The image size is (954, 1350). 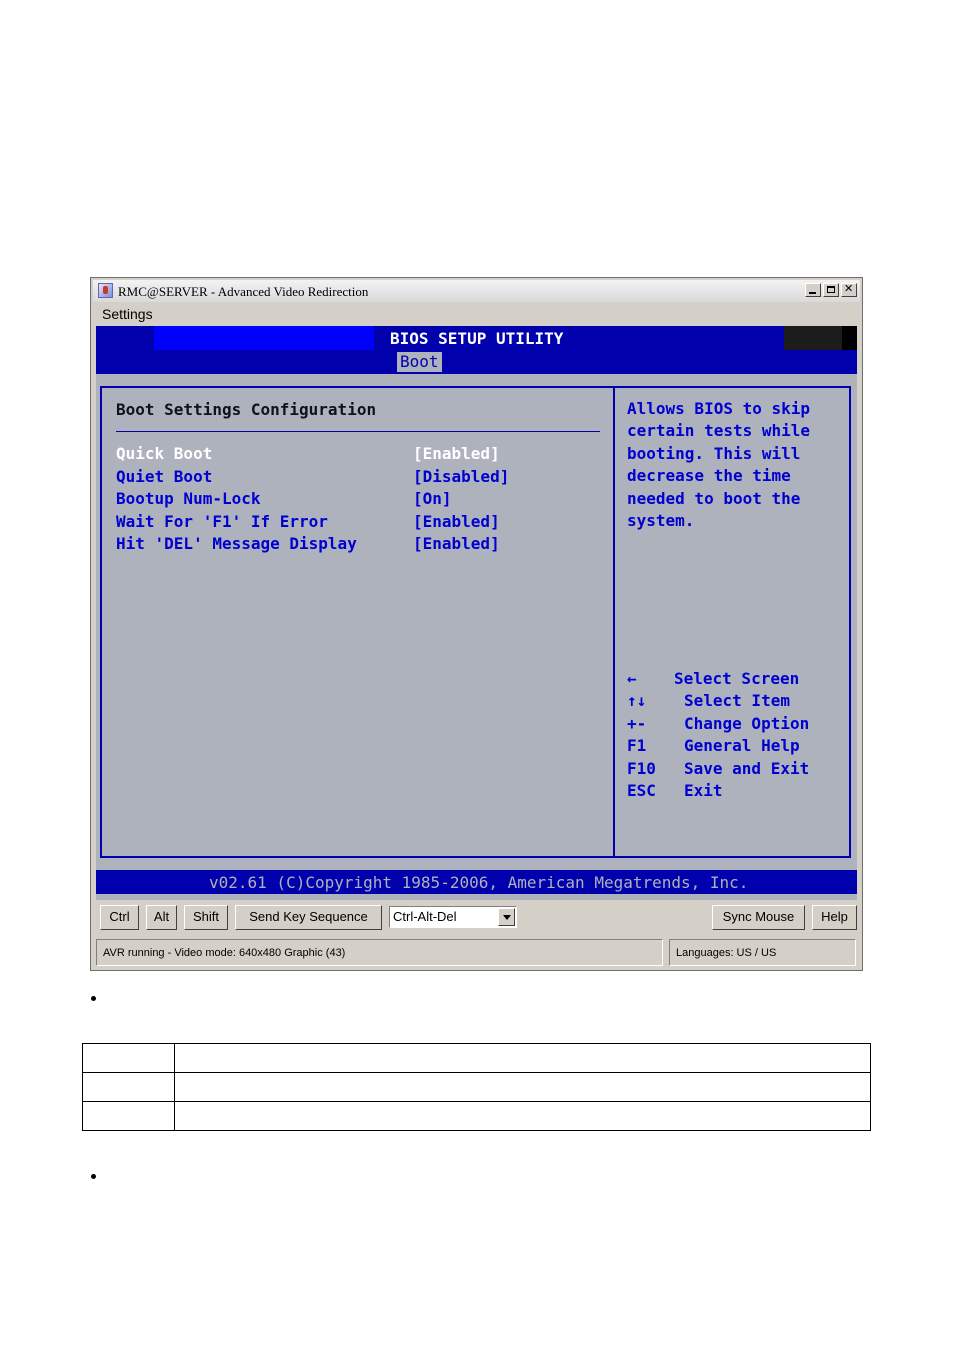 I want to click on alt-button: Alt, so click(x=161, y=917).